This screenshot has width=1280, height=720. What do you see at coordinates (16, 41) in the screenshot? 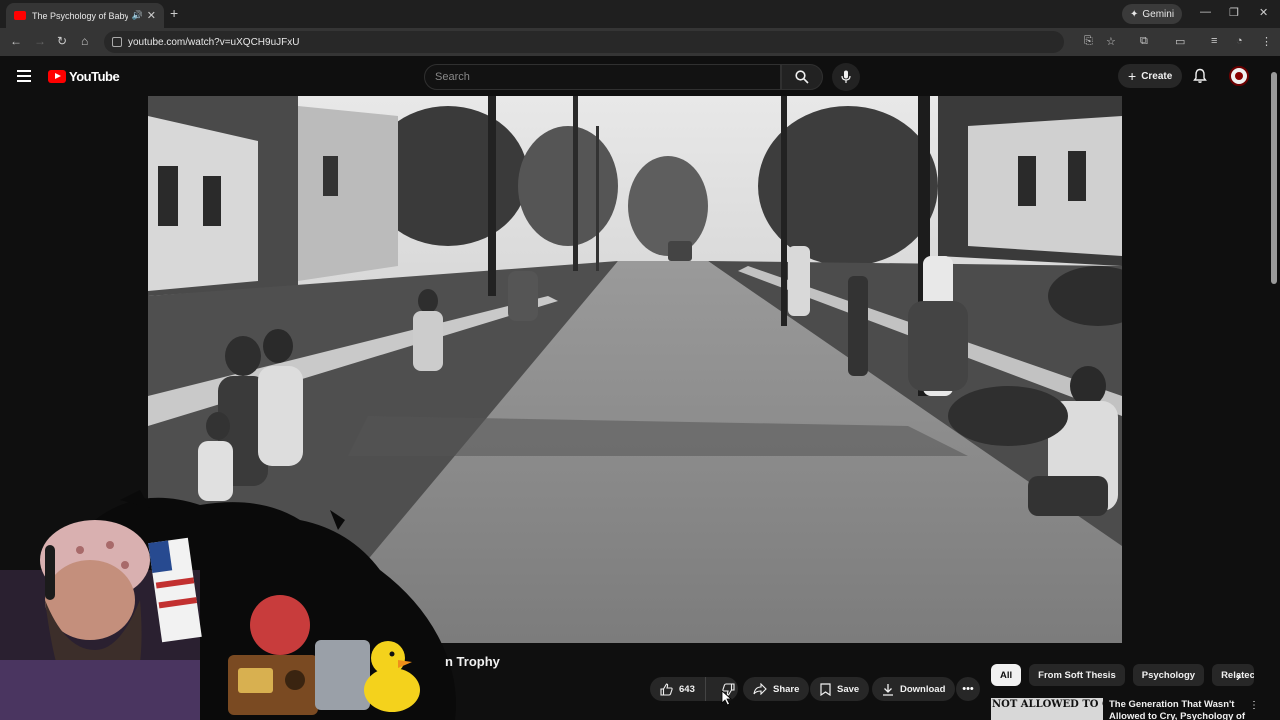
I see `back-icon: ←` at bounding box center [16, 41].